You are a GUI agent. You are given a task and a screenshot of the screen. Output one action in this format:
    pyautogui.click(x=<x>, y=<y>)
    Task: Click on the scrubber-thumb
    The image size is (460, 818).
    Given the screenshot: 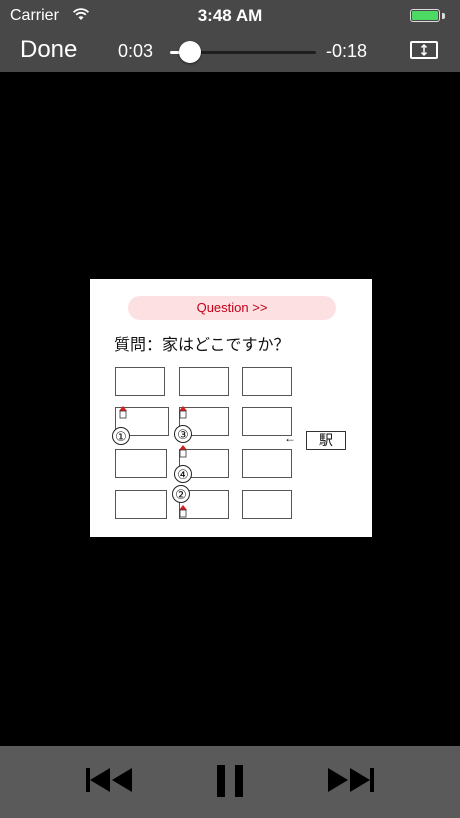 What is the action you would take?
    pyautogui.click(x=190, y=52)
    